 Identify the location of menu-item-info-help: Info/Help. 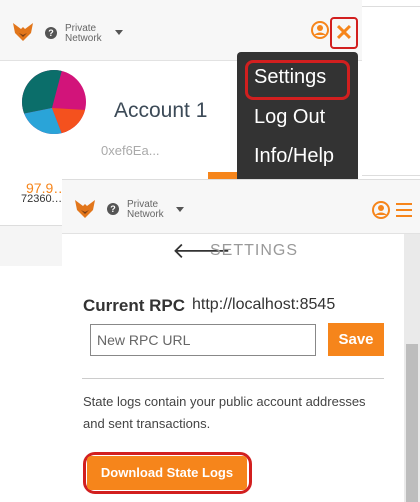
(294, 156).